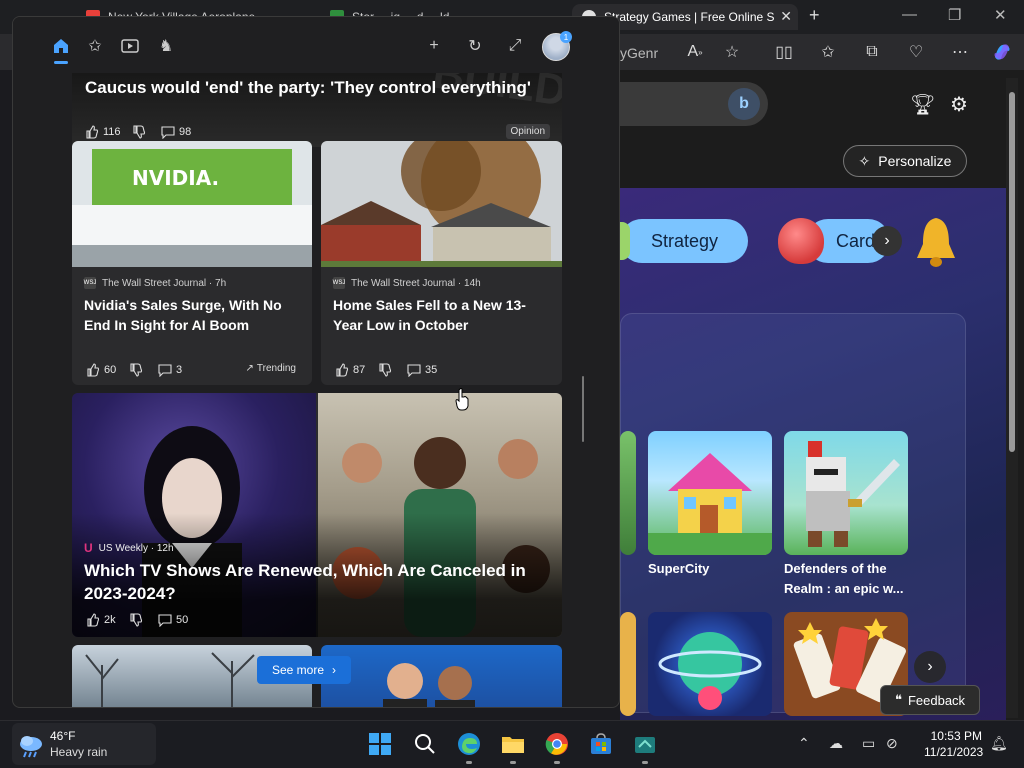 Image resolution: width=1024 pixels, height=768 pixels. What do you see at coordinates (434, 46) in the screenshot?
I see `add-widget-icon: +` at bounding box center [434, 46].